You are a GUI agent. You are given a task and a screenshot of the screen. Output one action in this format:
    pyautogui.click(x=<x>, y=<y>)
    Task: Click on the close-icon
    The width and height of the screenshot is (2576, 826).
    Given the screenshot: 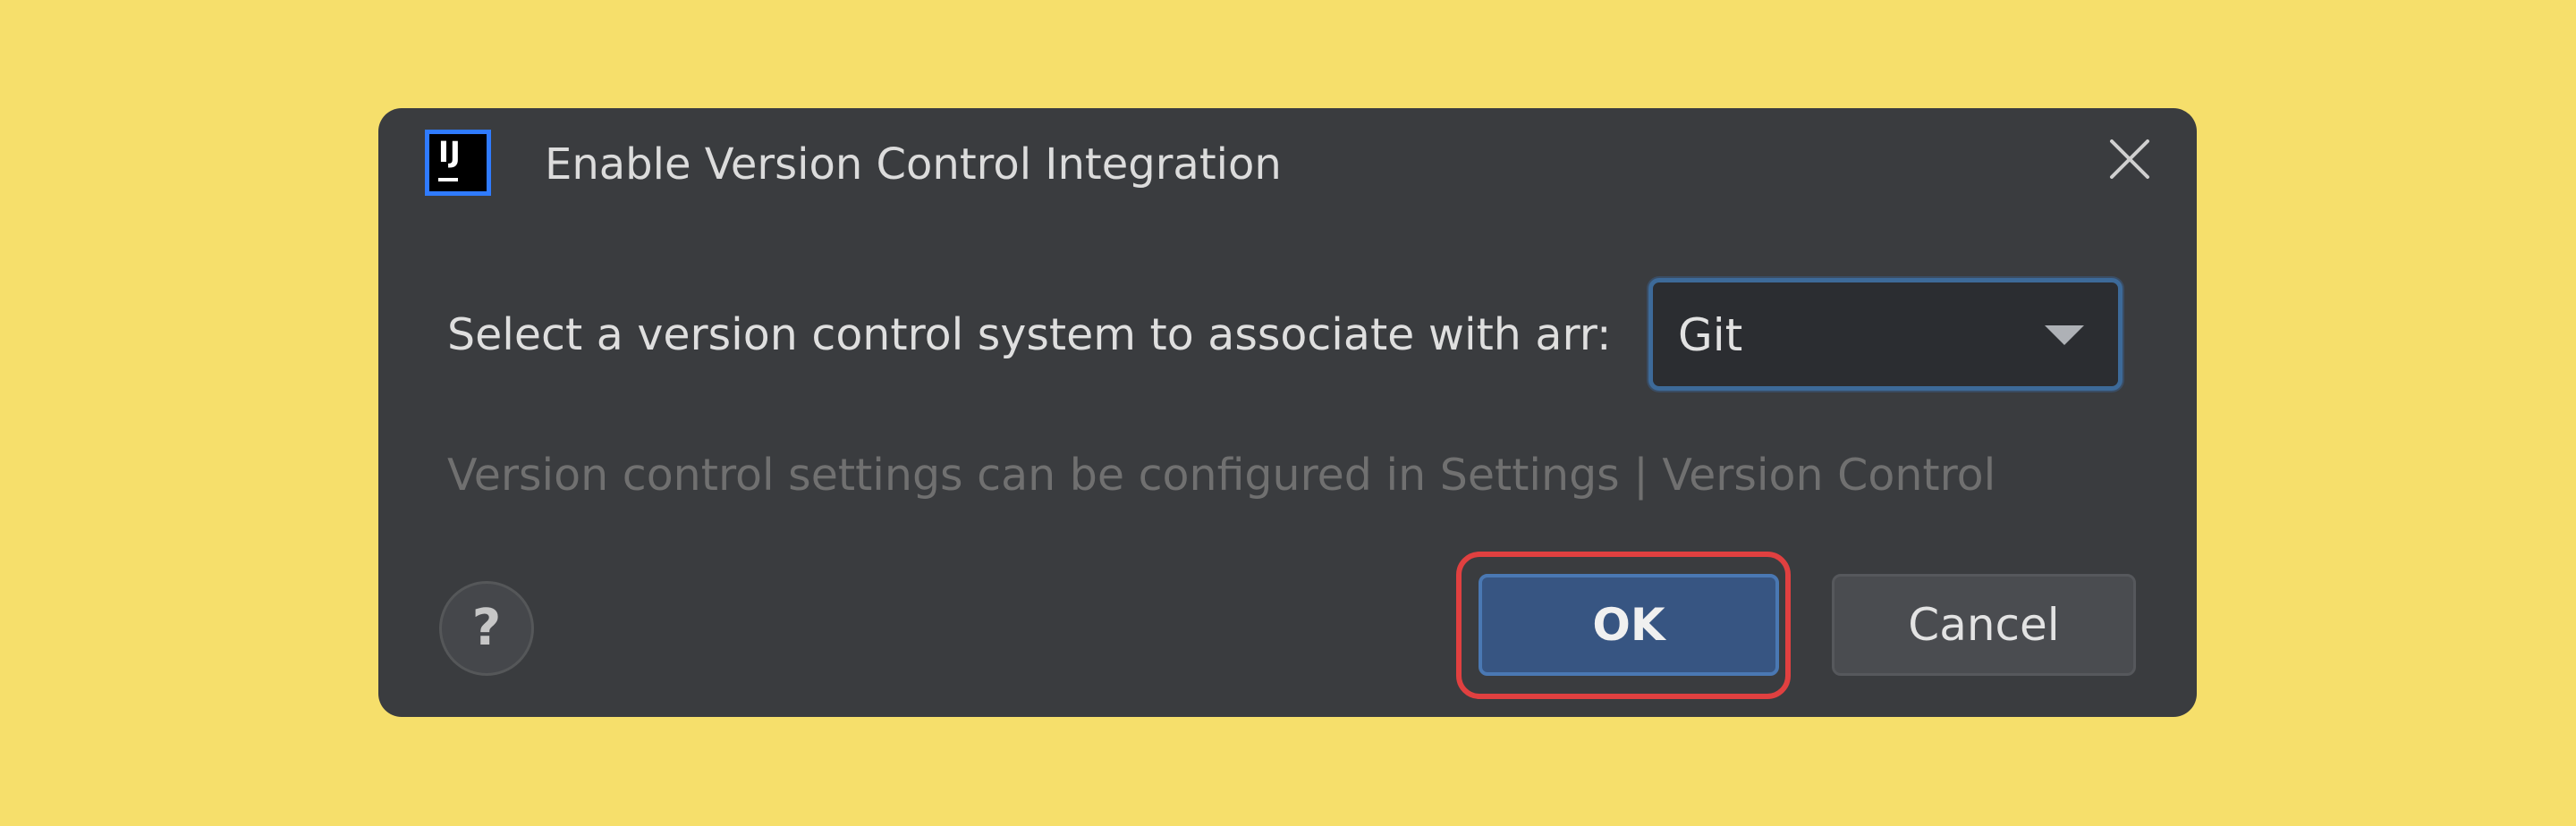 What is the action you would take?
    pyautogui.click(x=2129, y=159)
    